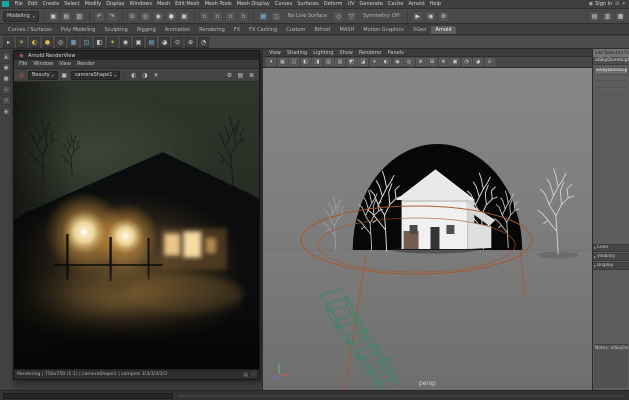 The height and width of the screenshot is (400, 629). What do you see at coordinates (601, 4) in the screenshot?
I see `sign-in-button: ◉ Sign In` at bounding box center [601, 4].